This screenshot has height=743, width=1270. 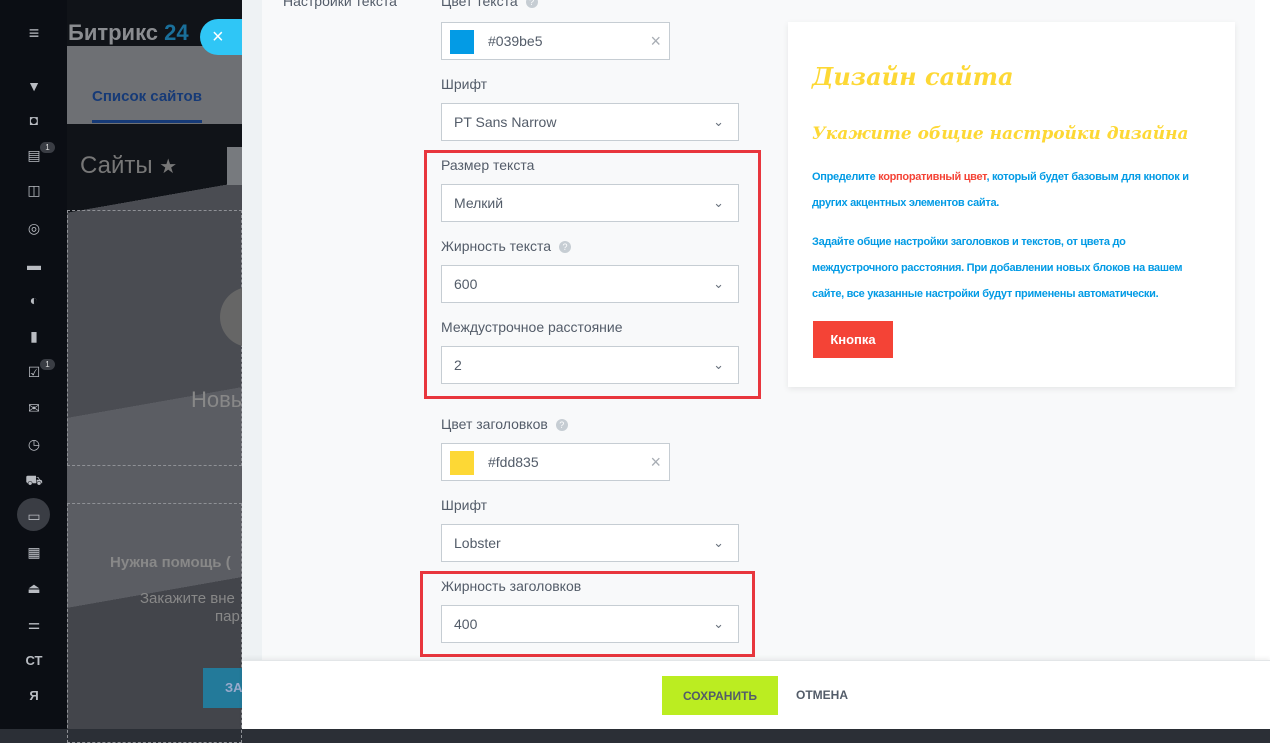 What do you see at coordinates (173, 338) in the screenshot?
I see `new-site-card: Новы` at bounding box center [173, 338].